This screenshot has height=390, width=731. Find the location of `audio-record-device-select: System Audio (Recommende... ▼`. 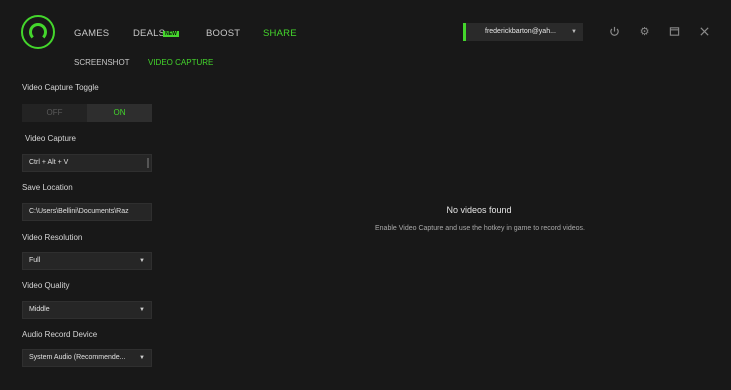

audio-record-device-select: System Audio (Recommende... ▼ is located at coordinates (87, 358).